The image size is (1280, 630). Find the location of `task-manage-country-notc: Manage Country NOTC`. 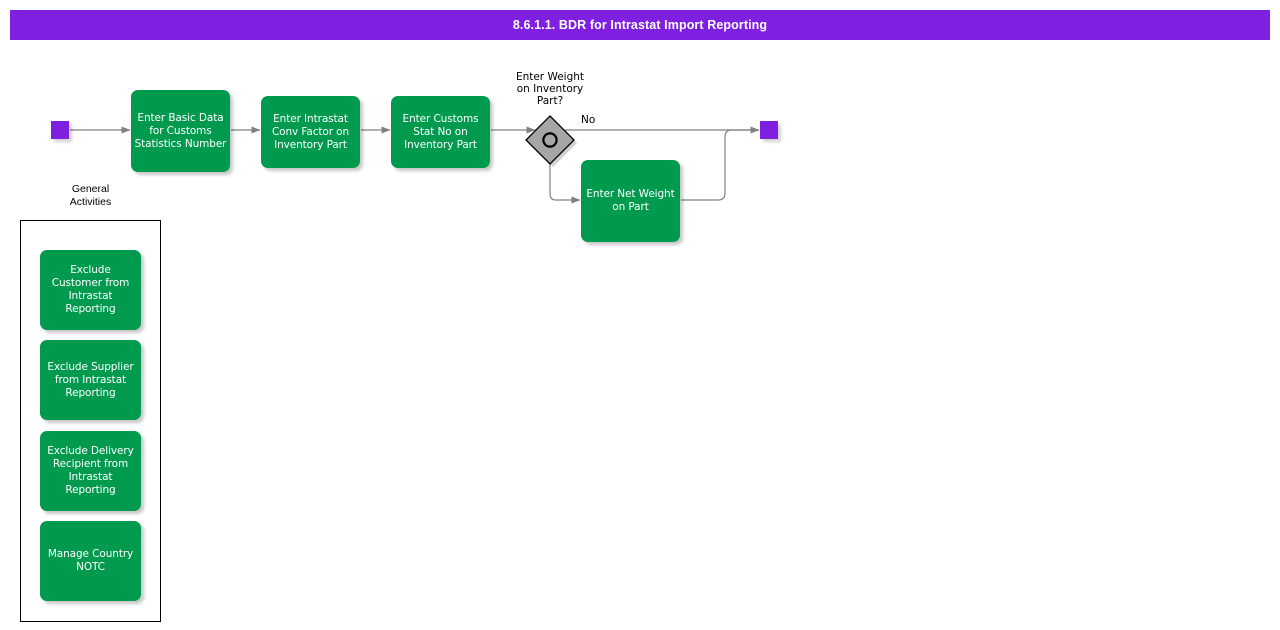

task-manage-country-notc: Manage Country NOTC is located at coordinates (90, 561).